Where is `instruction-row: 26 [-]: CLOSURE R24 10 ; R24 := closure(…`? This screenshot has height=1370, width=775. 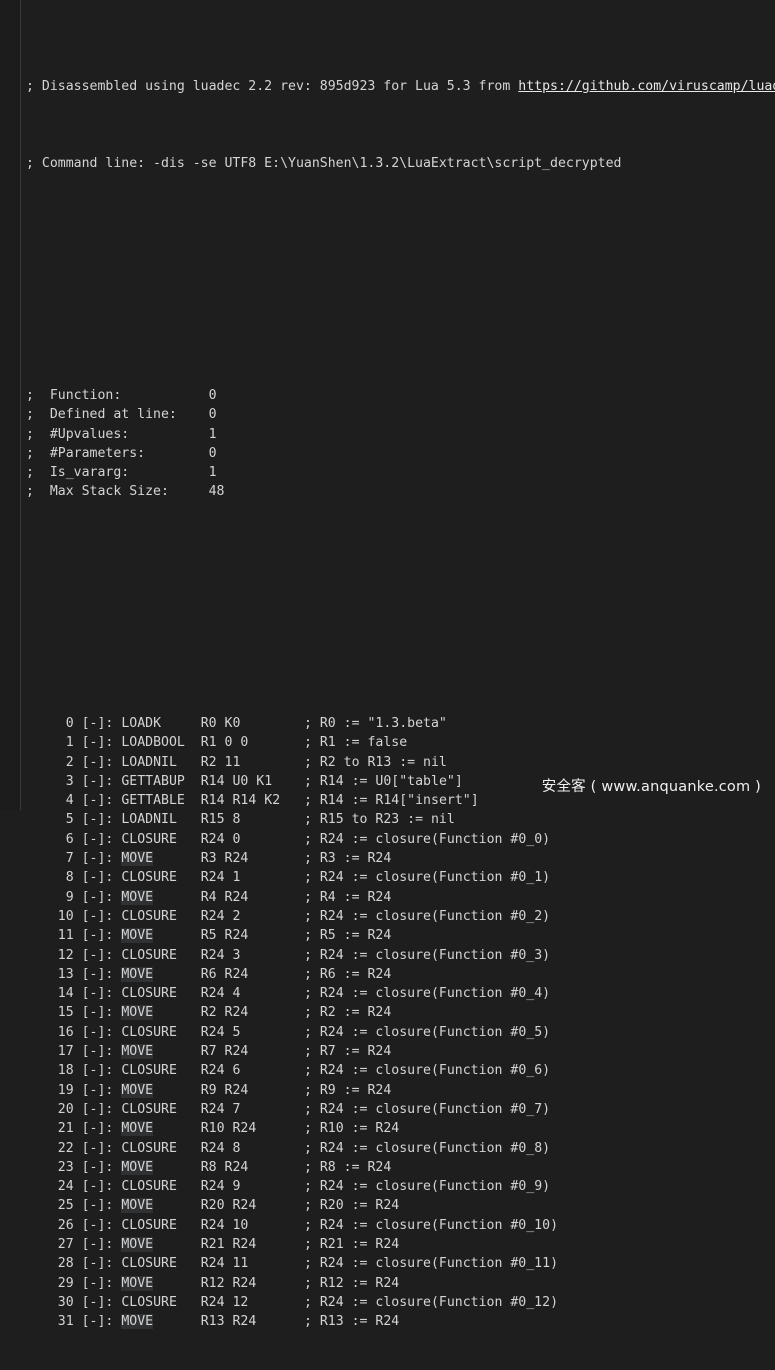
instruction-row: 26 [-]: CLOSURE R24 10 ; R24 := closure(… is located at coordinates (398, 1225).